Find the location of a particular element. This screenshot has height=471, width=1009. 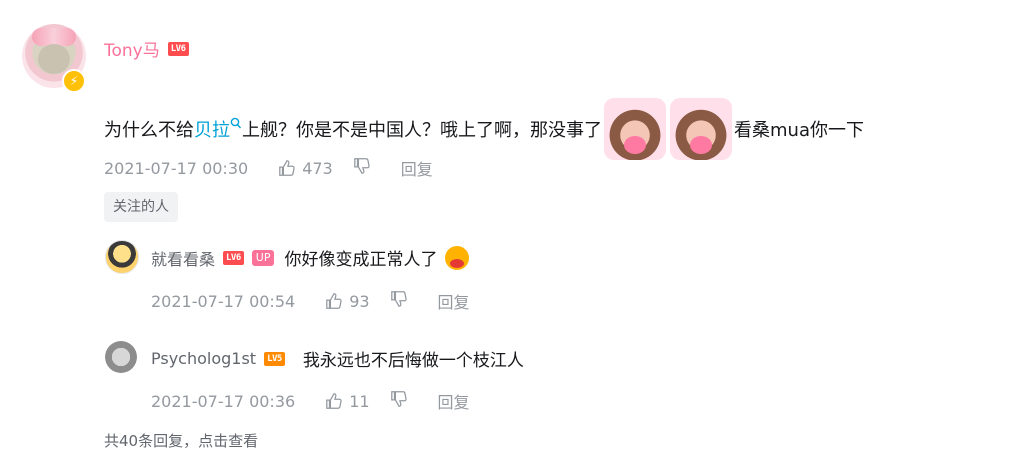

comment-content: 为什么不给 贝拉 上舰？你是不是中国人？哦上了啊，那没事了 看桑mua你一下 is located at coordinates (484, 129).